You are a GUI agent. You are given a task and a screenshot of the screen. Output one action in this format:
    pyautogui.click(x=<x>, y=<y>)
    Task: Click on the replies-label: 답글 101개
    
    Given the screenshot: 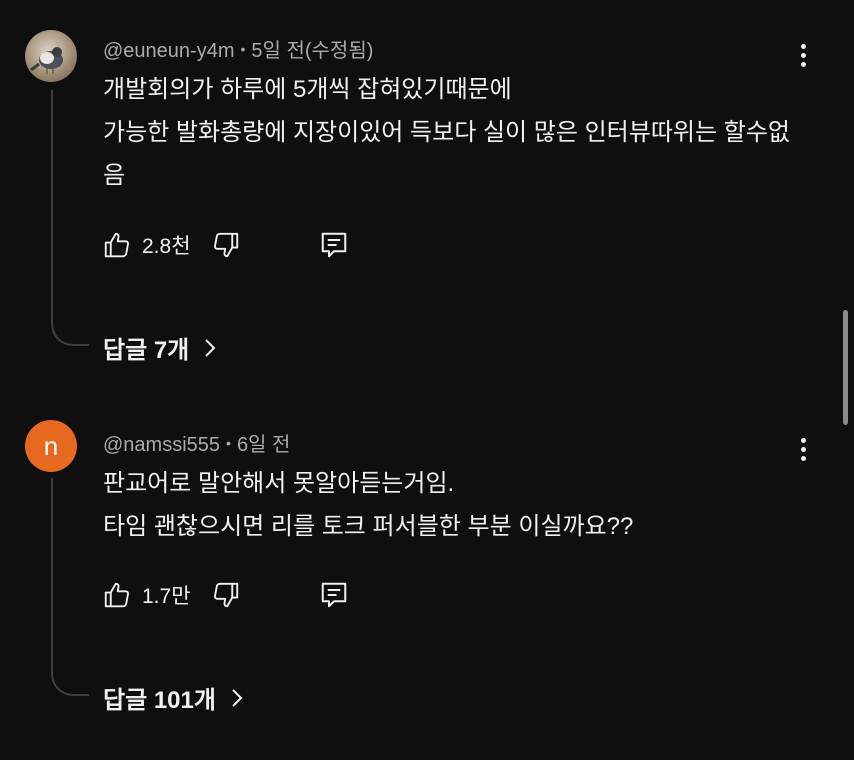 What is the action you would take?
    pyautogui.click(x=159, y=700)
    